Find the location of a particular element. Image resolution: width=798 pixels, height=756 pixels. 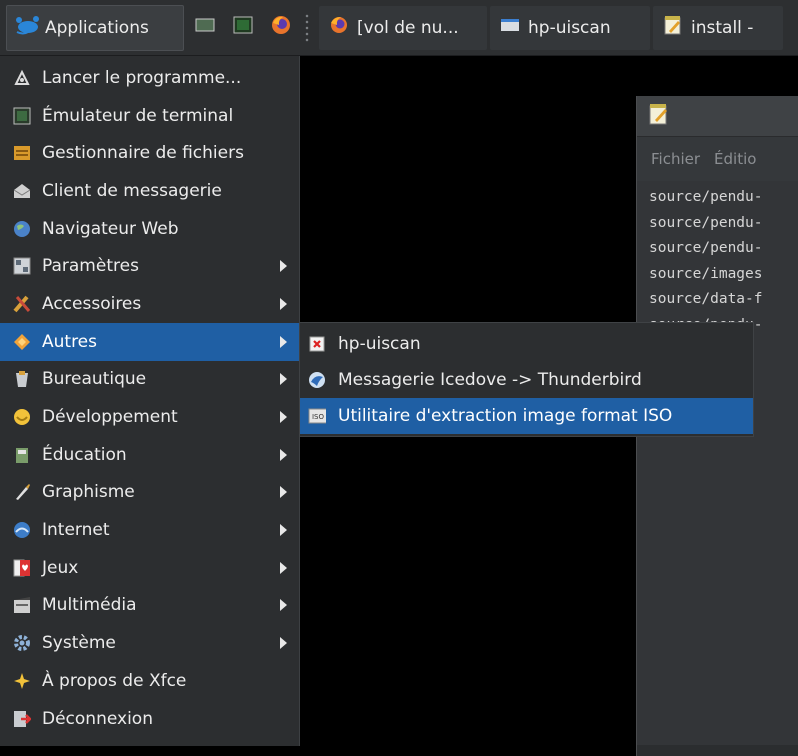

graphics-icon is located at coordinates (22, 492).